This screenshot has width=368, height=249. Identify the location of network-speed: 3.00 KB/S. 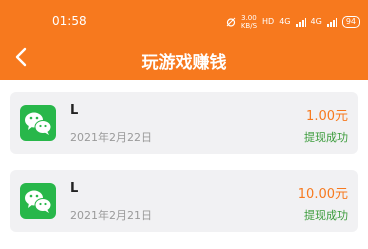
(249, 22).